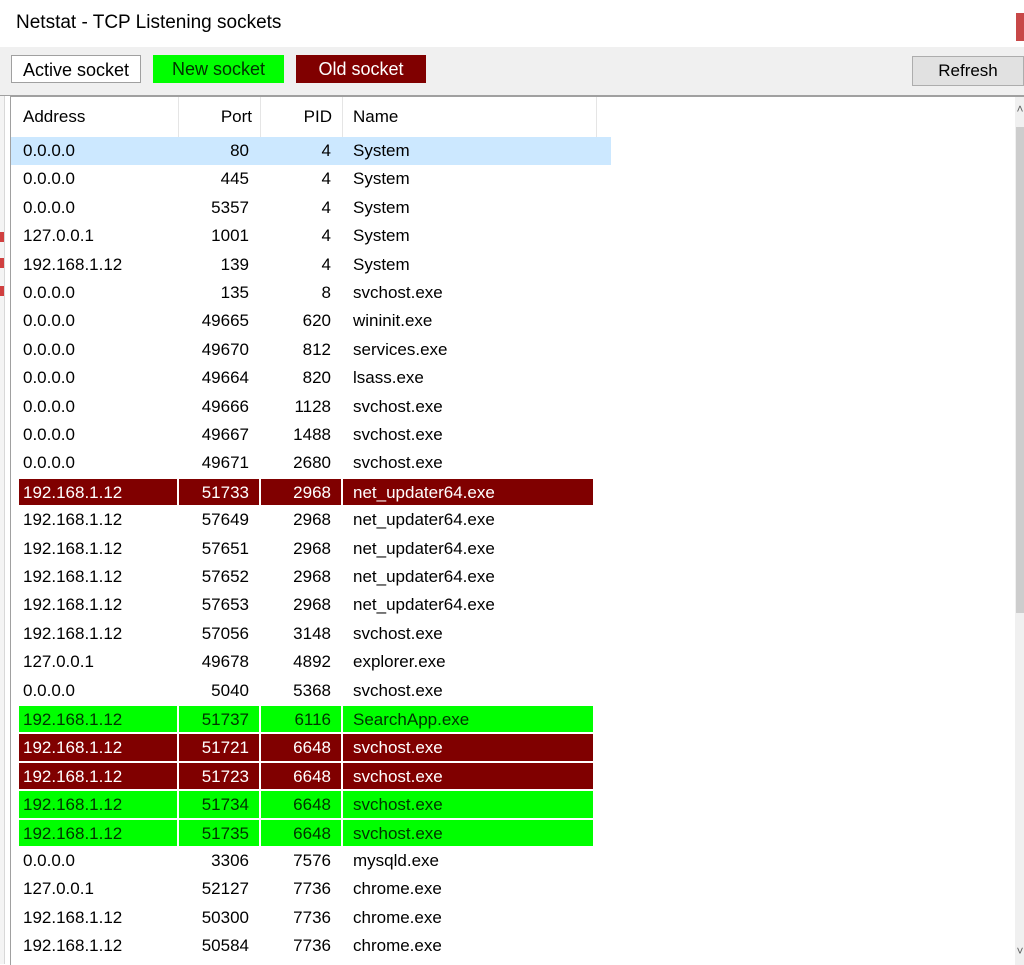 The height and width of the screenshot is (965, 1024). What do you see at coordinates (311, 463) in the screenshot?
I see `table-row: 0.0.0.0 49671 2680 svchost.exe` at bounding box center [311, 463].